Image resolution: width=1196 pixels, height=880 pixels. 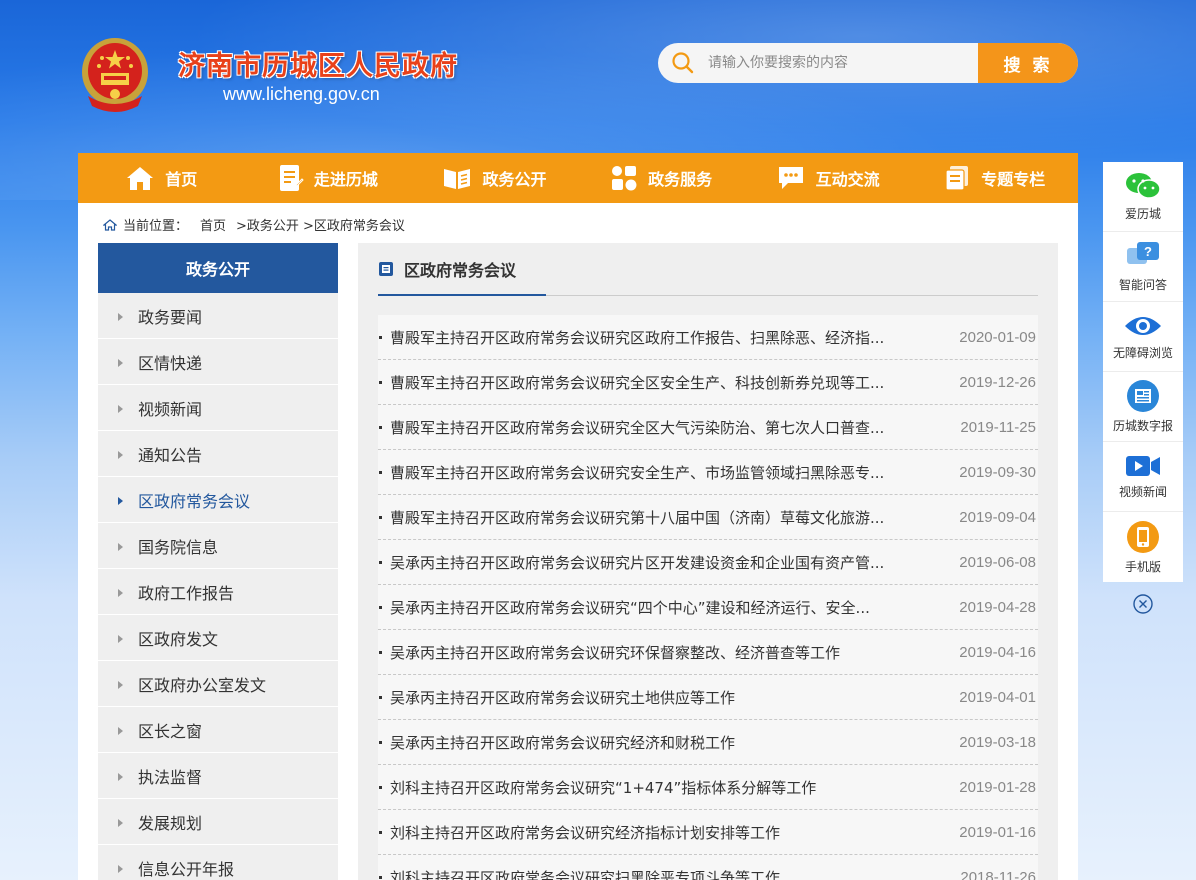 I want to click on list-item-date: 2019-04-01, so click(x=997, y=697).